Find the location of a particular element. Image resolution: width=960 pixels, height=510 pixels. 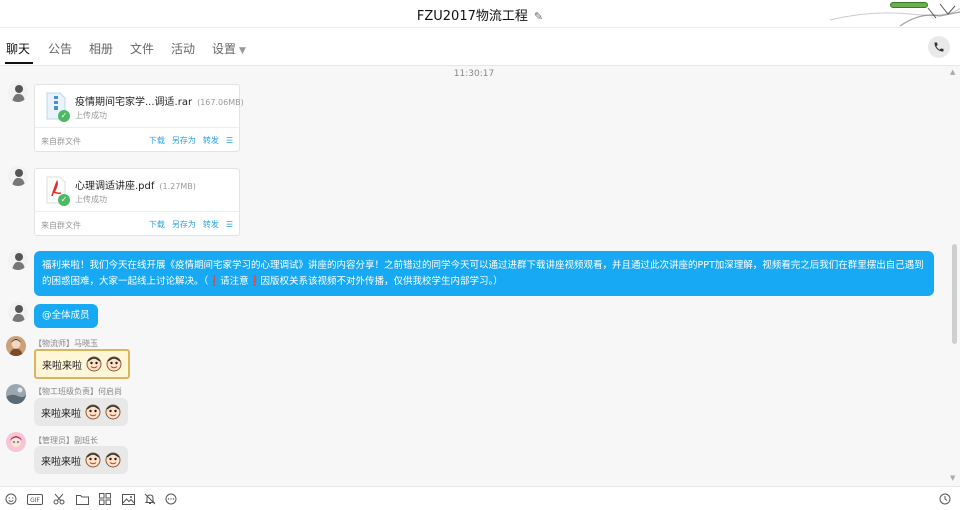

pdf-icon: ✓ is located at coordinates (57, 191).